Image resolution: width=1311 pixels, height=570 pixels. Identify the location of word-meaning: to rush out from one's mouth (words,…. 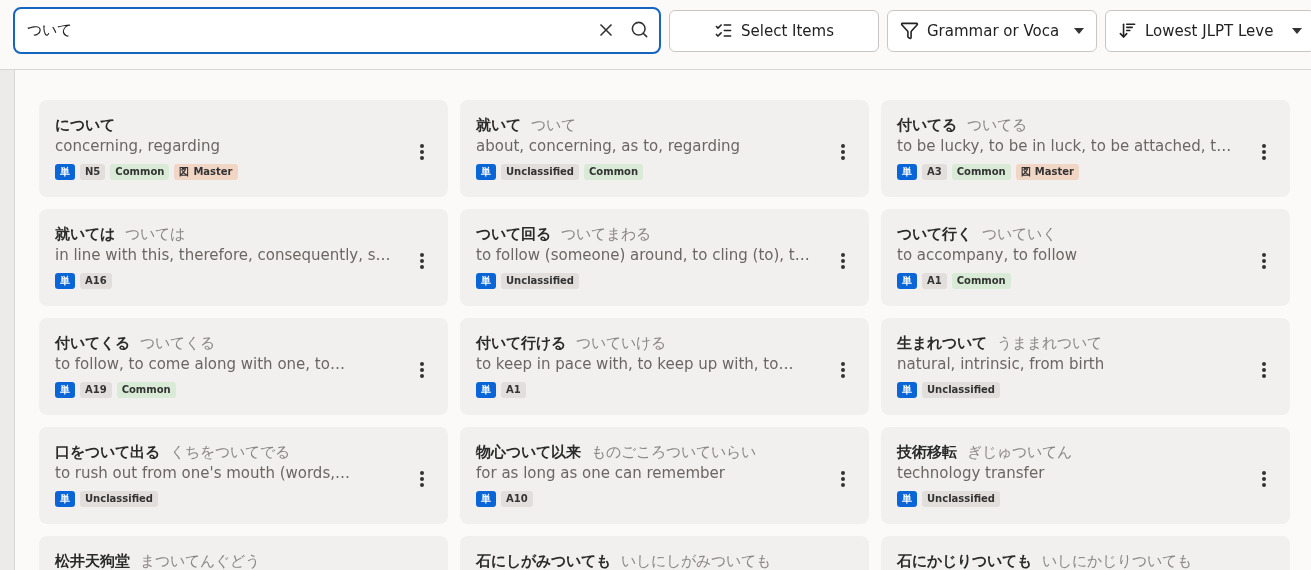
(203, 473).